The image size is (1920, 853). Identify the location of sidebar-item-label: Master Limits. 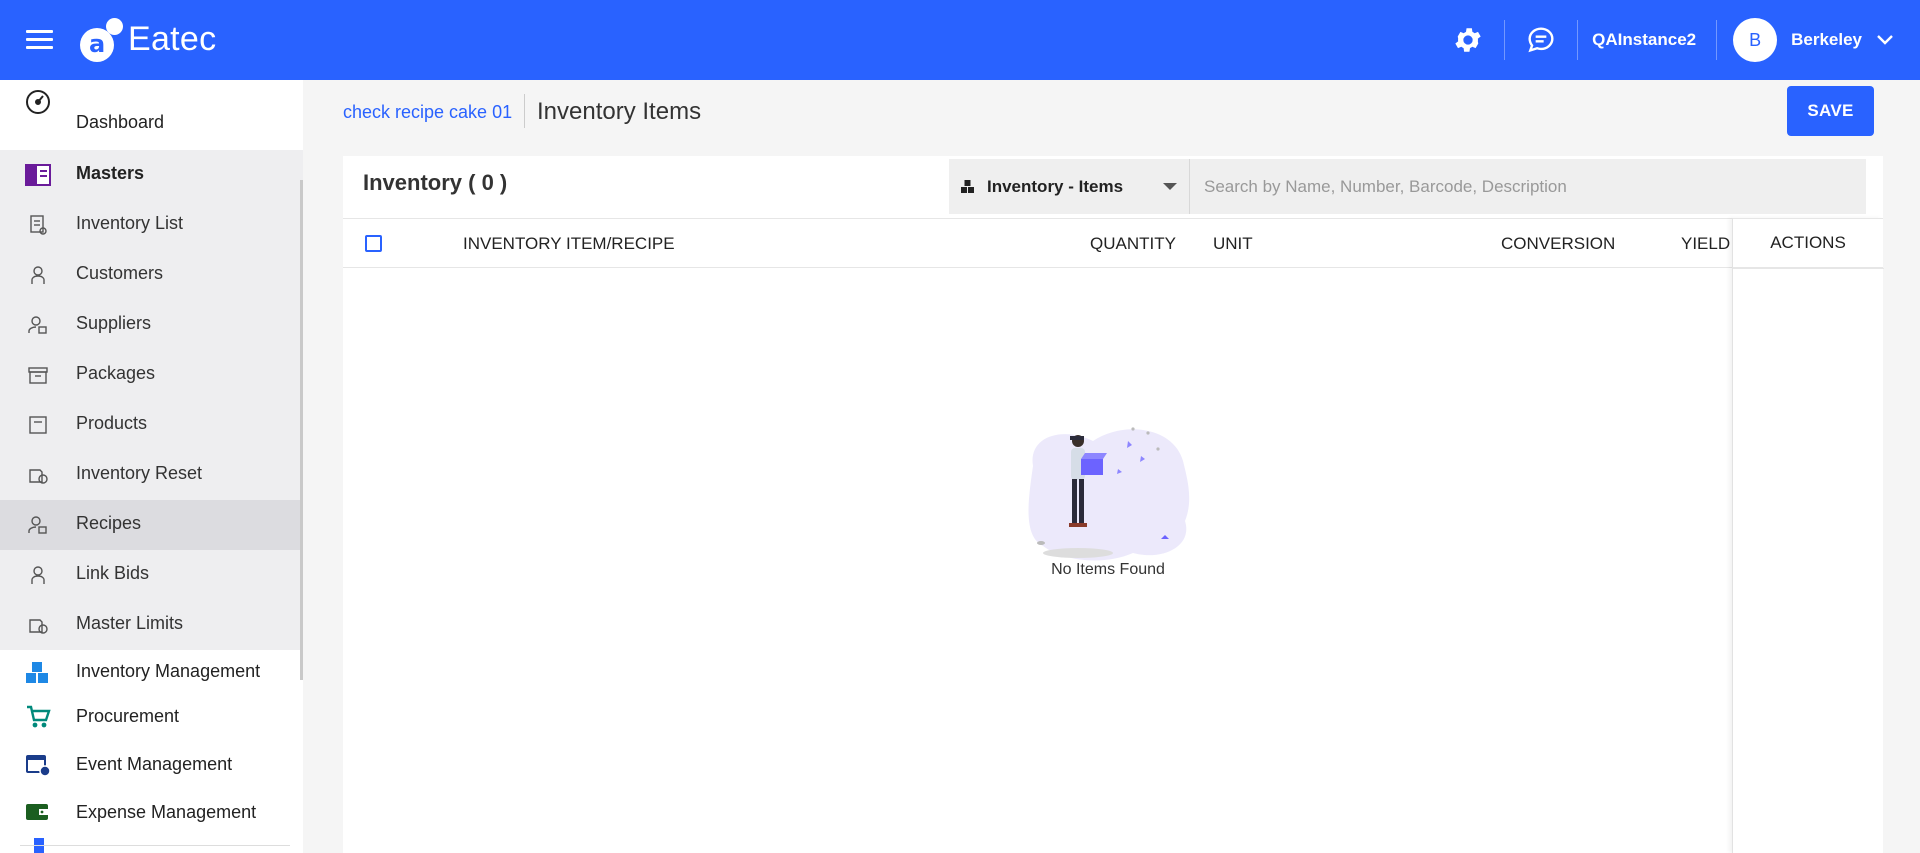
(130, 623).